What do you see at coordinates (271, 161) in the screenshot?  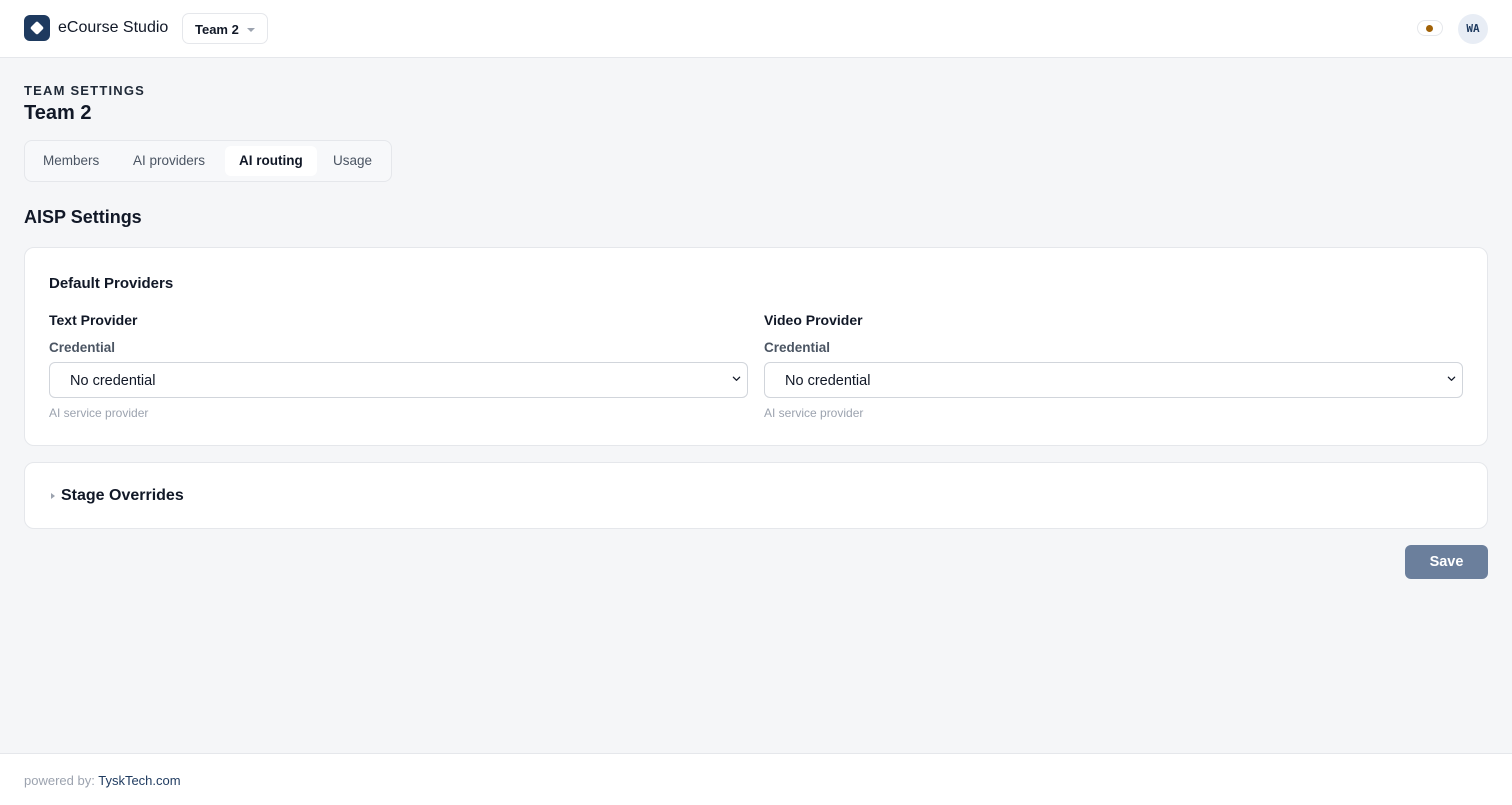 I see `tab-ai-routing: AI routing` at bounding box center [271, 161].